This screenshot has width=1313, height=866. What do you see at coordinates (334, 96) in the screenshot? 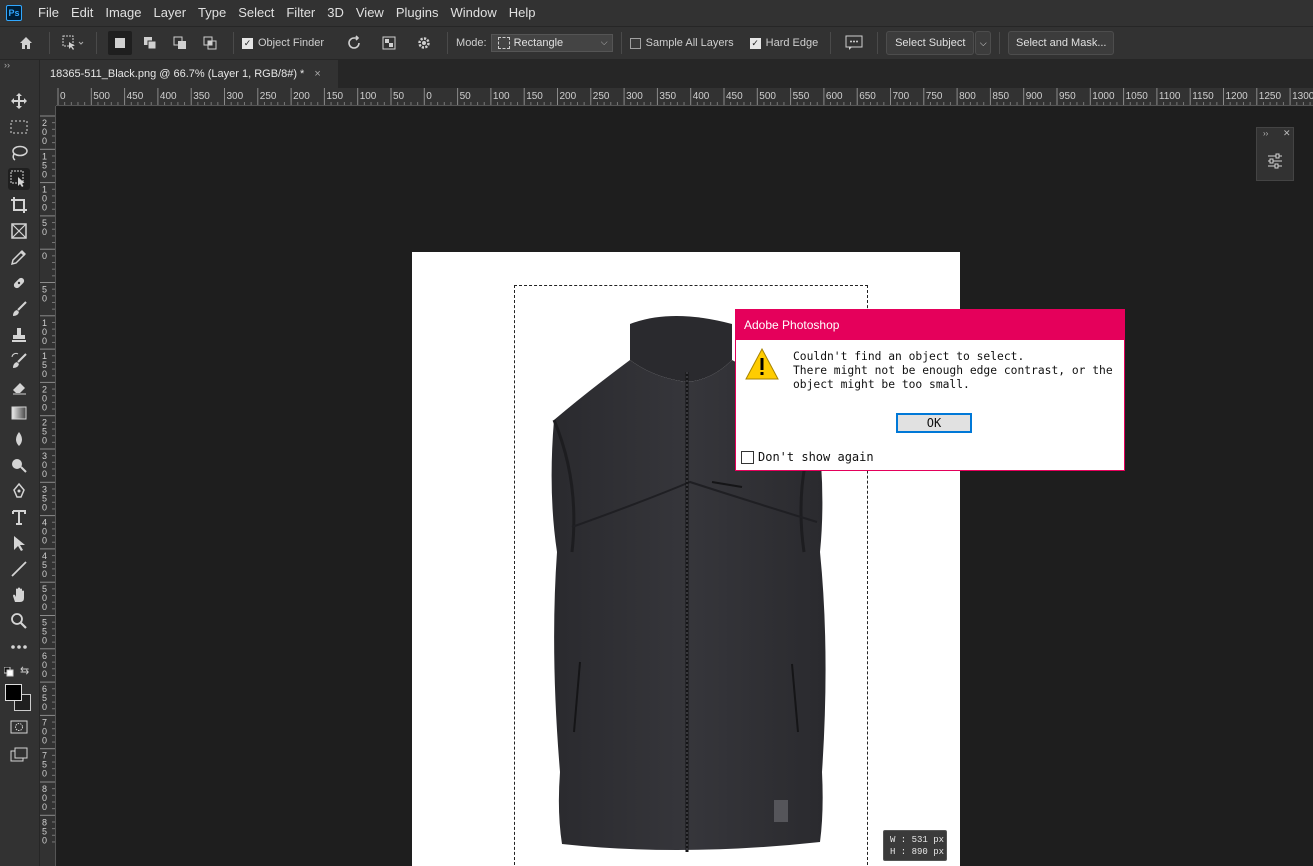
I see `ruler-label: 150` at bounding box center [334, 96].